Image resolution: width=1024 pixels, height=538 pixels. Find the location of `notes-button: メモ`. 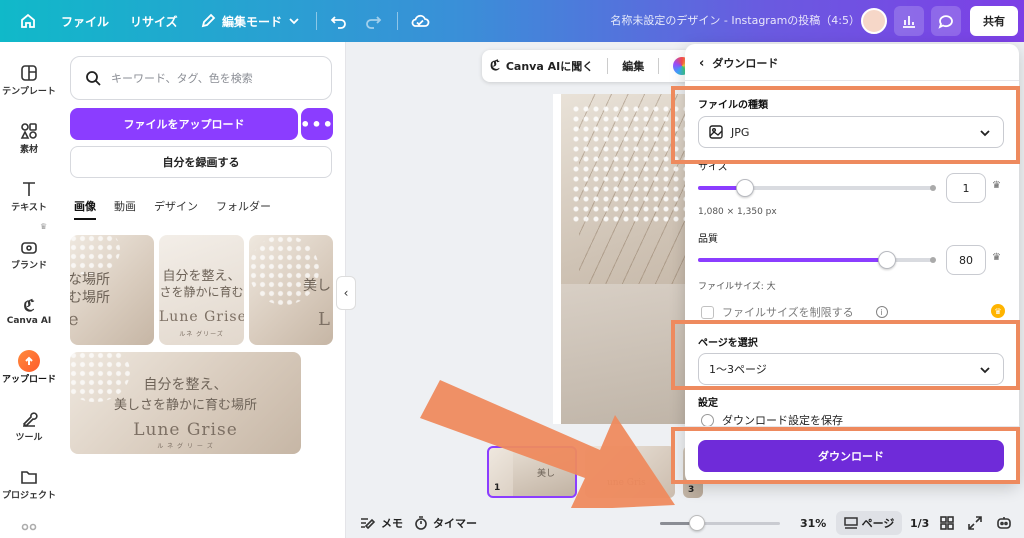

notes-button: メモ is located at coordinates (381, 523).